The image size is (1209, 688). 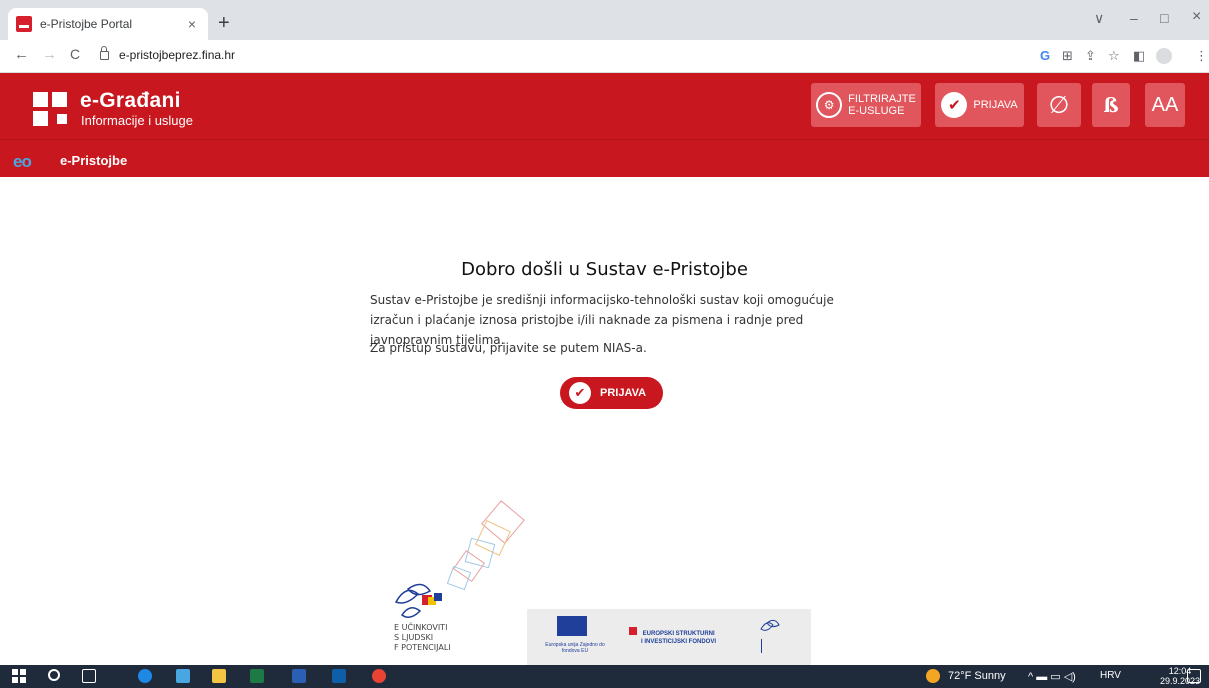 I want to click on word-icon, so click(x=299, y=676).